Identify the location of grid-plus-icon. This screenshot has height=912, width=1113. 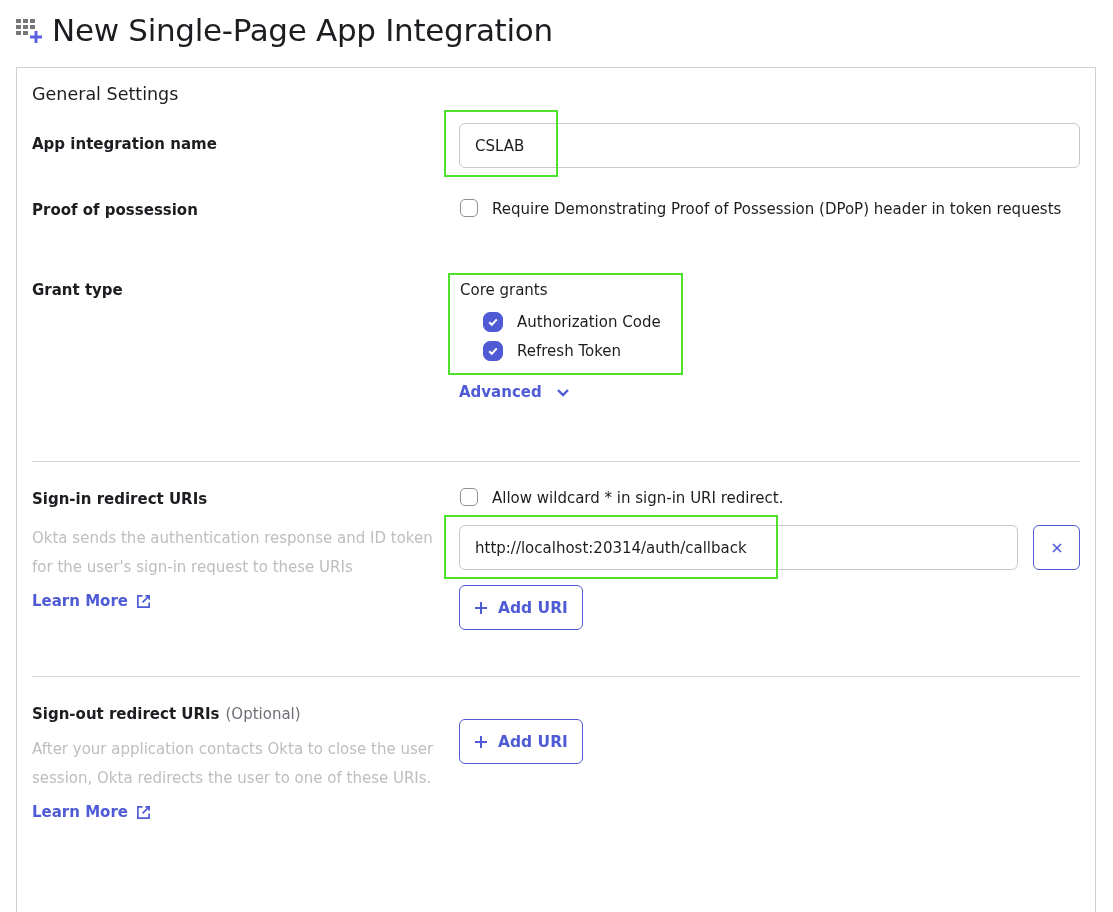
(29, 30).